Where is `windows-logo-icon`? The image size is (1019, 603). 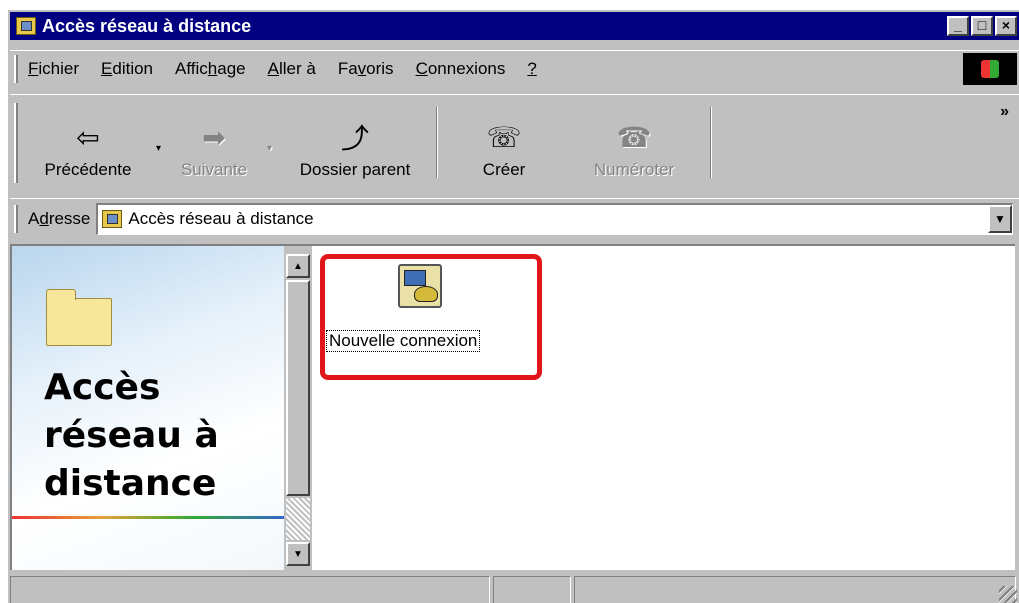 windows-logo-icon is located at coordinates (990, 69).